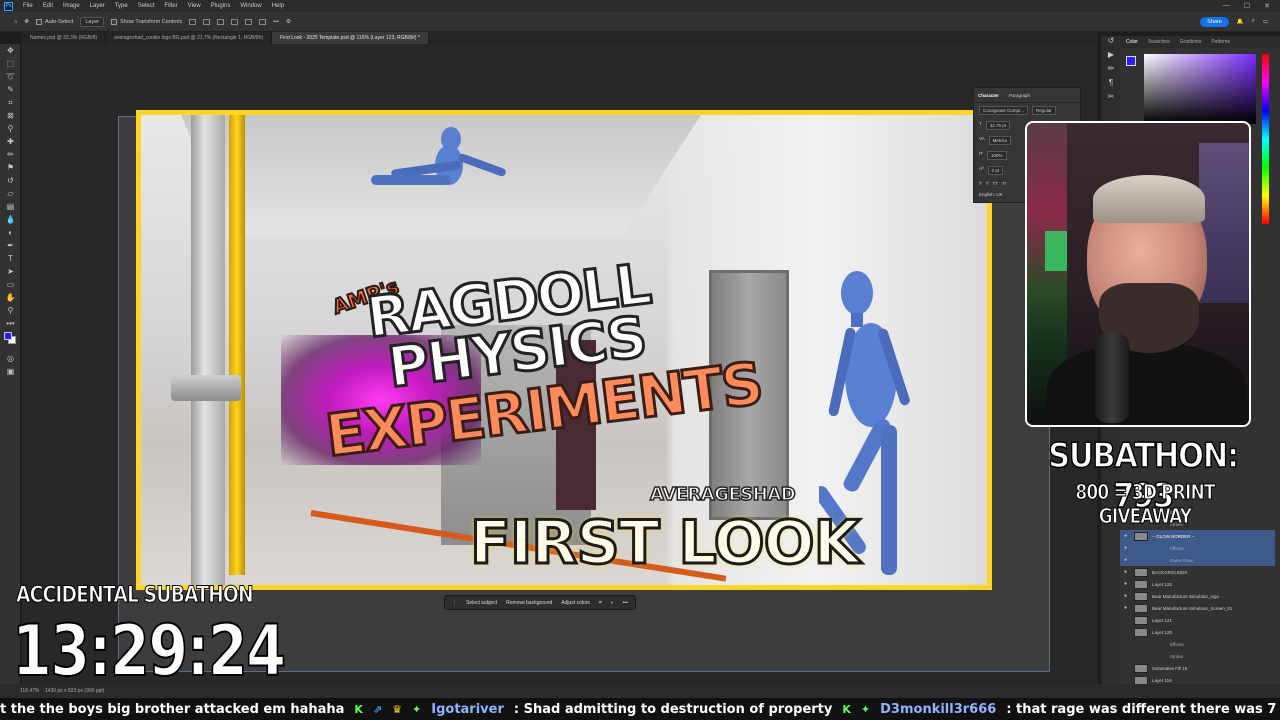 This screenshot has width=1280, height=720. Describe the element at coordinates (10, 63) in the screenshot. I see `marquee-tool-icon: ⬚` at that location.